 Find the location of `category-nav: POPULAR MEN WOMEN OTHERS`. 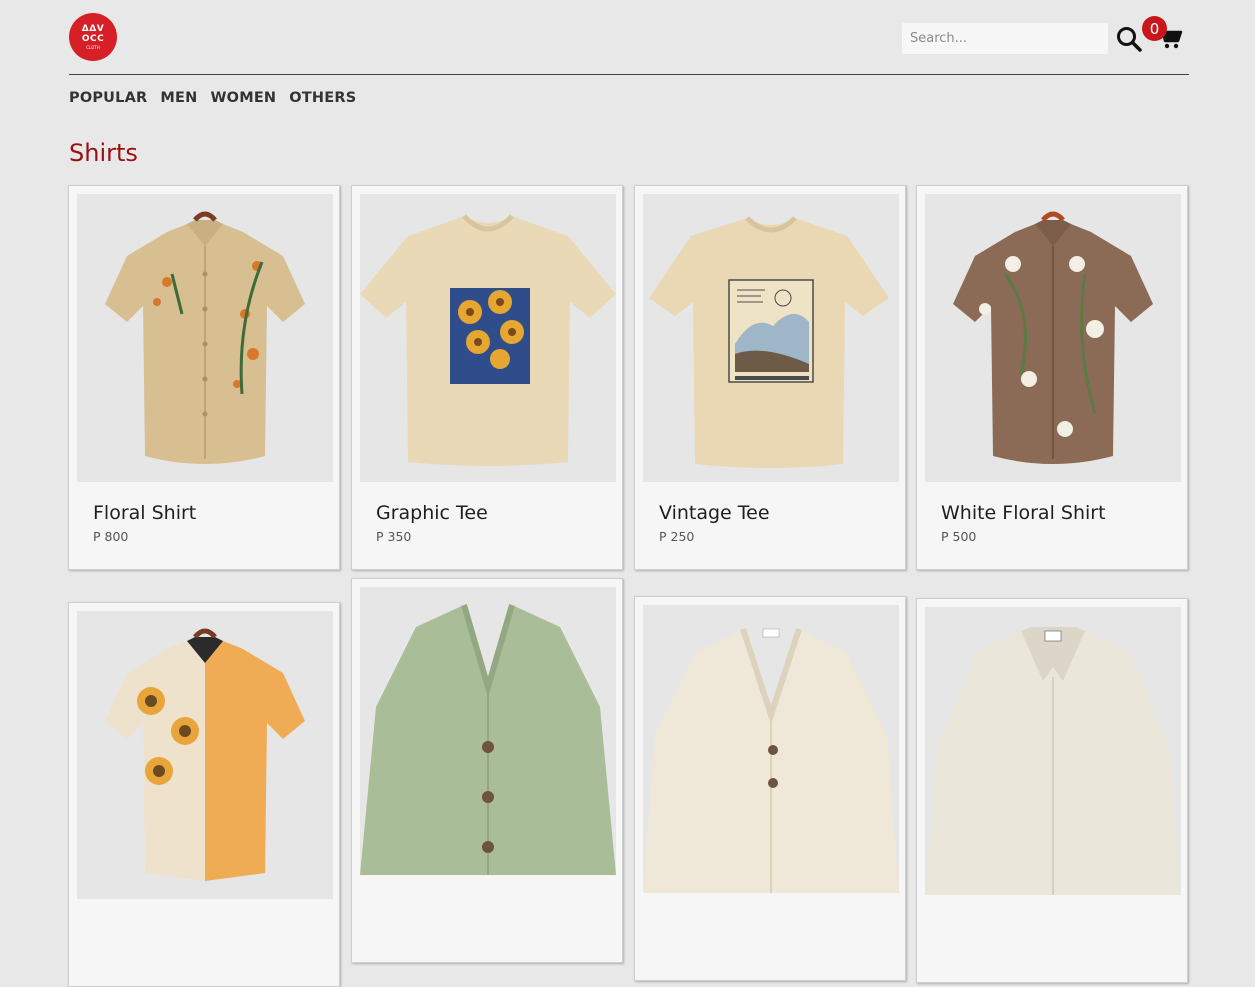

category-nav: POPULAR MEN WOMEN OTHERS is located at coordinates (212, 98).